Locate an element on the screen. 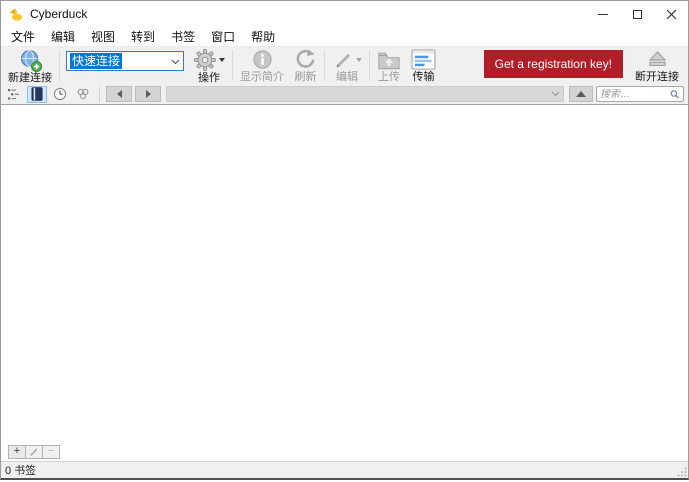 The image size is (689, 482). close-button is located at coordinates (671, 14).